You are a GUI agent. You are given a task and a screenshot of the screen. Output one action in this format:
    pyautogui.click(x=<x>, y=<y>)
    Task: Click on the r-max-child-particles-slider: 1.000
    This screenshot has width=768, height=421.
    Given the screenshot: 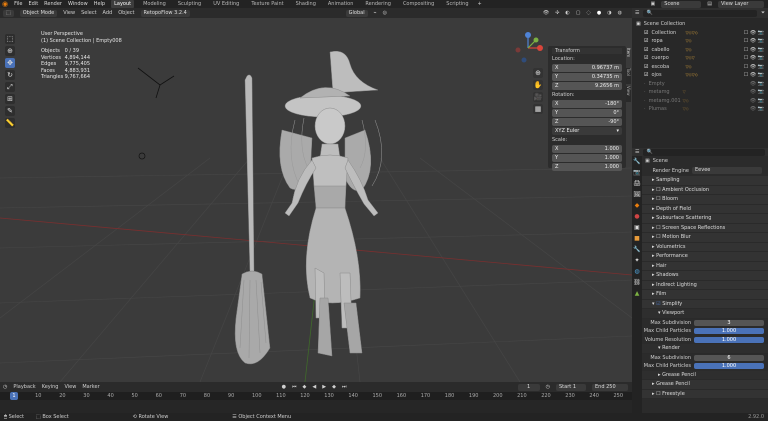 What is the action you would take?
    pyautogui.click(x=729, y=366)
    